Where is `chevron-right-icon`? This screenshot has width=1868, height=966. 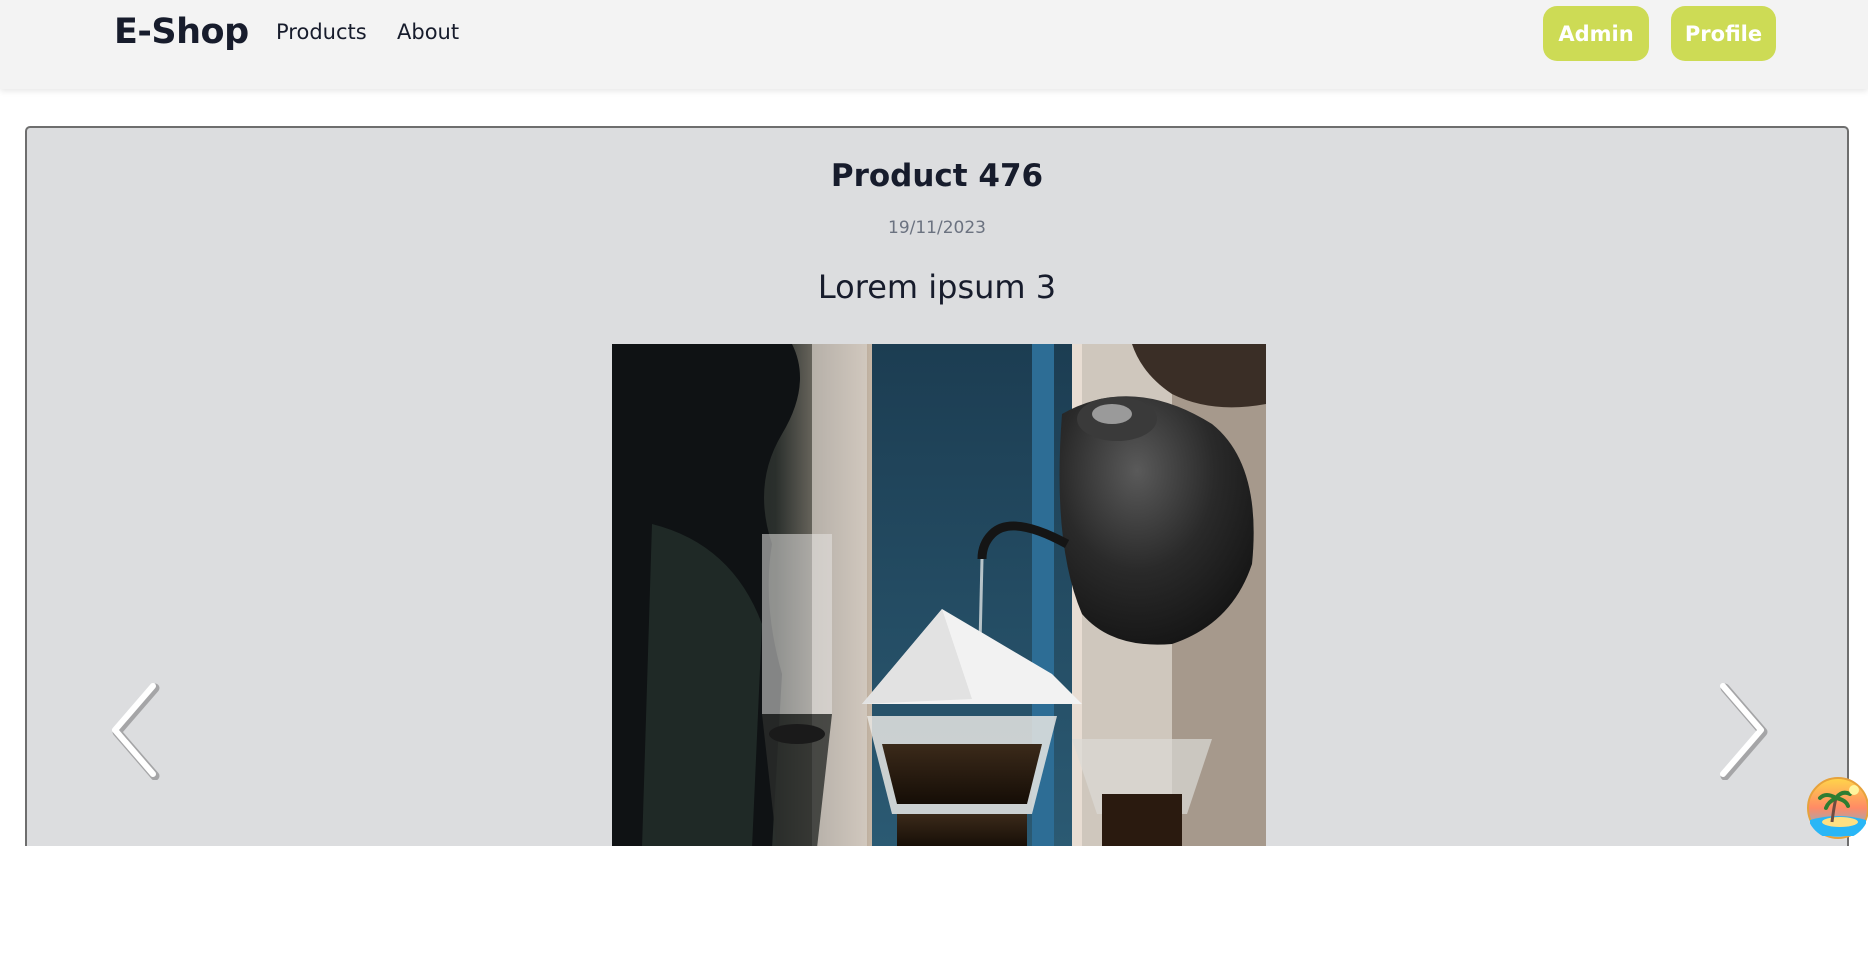
chevron-right-icon is located at coordinates (1744, 732).